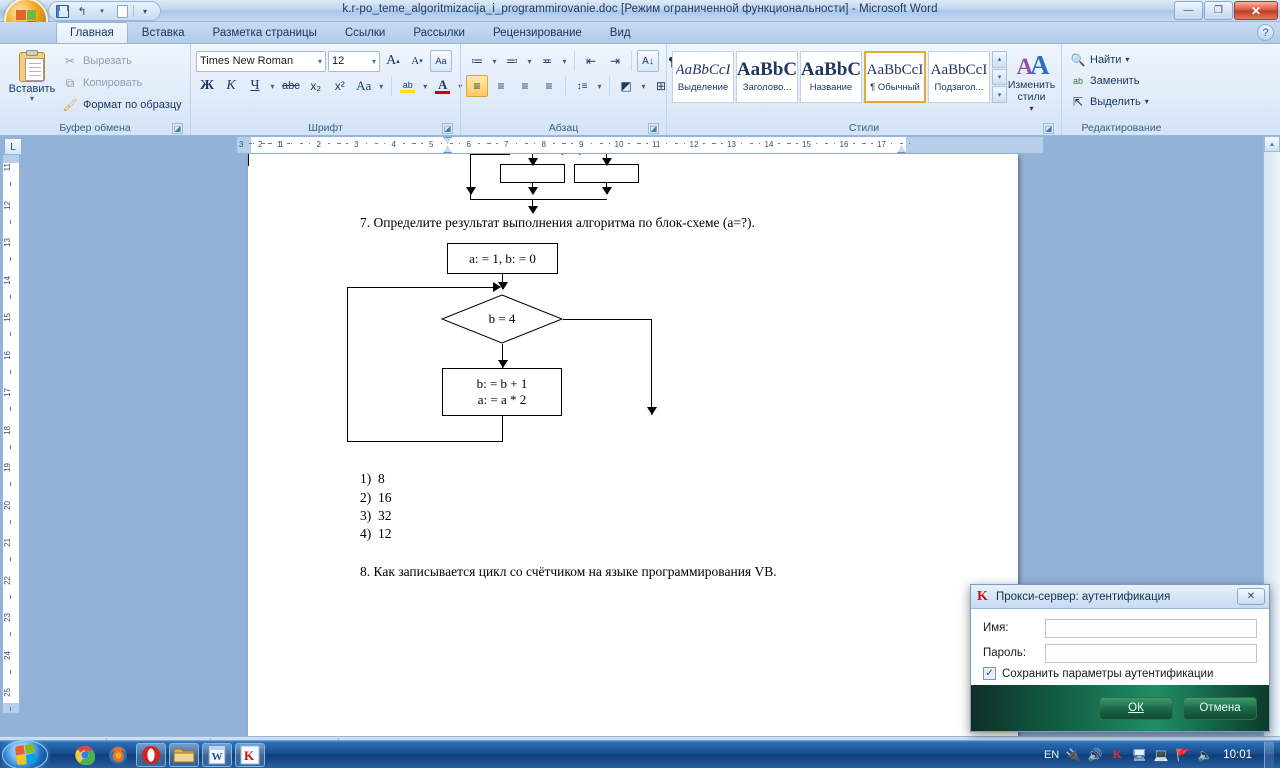  I want to click on align-center-button: ≡, so click(501, 86).